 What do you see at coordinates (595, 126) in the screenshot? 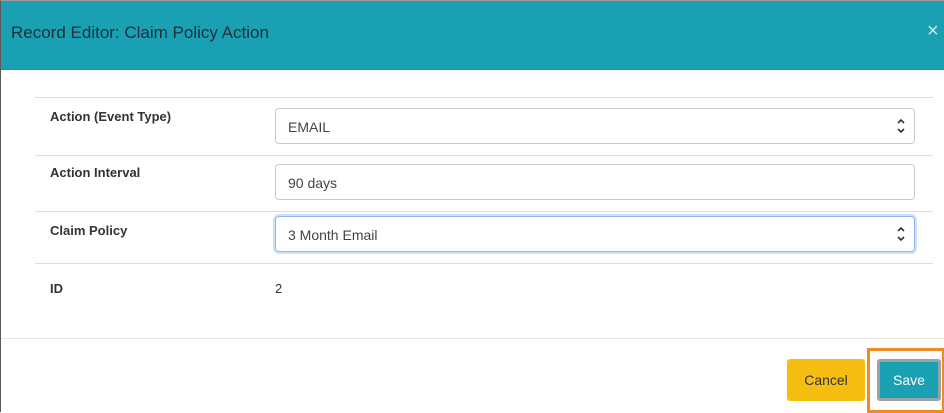
I see `action-event-type-select: EMAIL` at bounding box center [595, 126].